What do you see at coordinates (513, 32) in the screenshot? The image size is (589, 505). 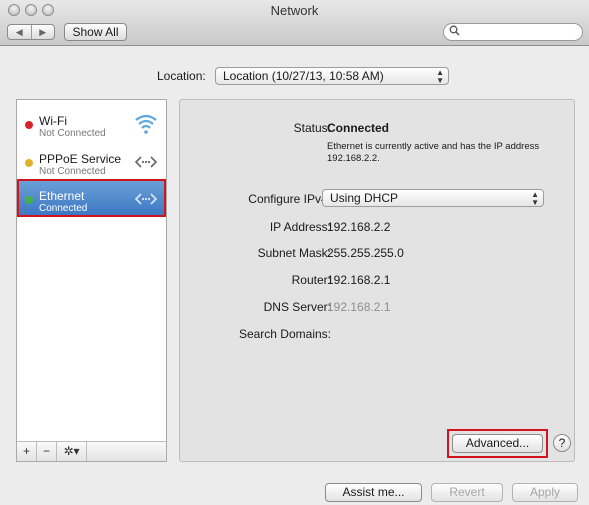 I see `search-field` at bounding box center [513, 32].